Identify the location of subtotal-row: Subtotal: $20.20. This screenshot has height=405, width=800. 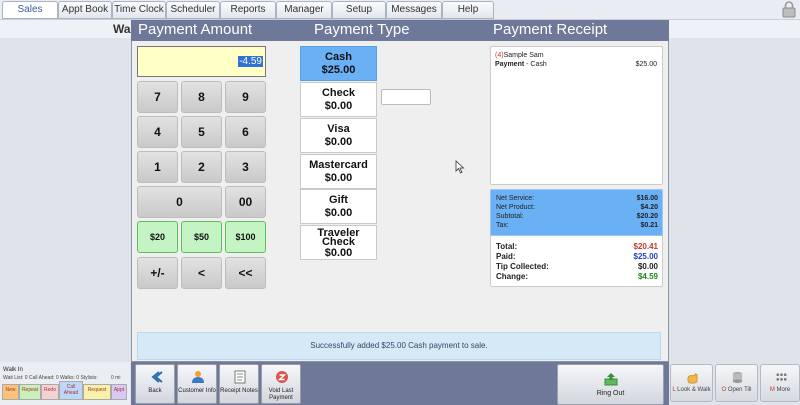
(577, 216).